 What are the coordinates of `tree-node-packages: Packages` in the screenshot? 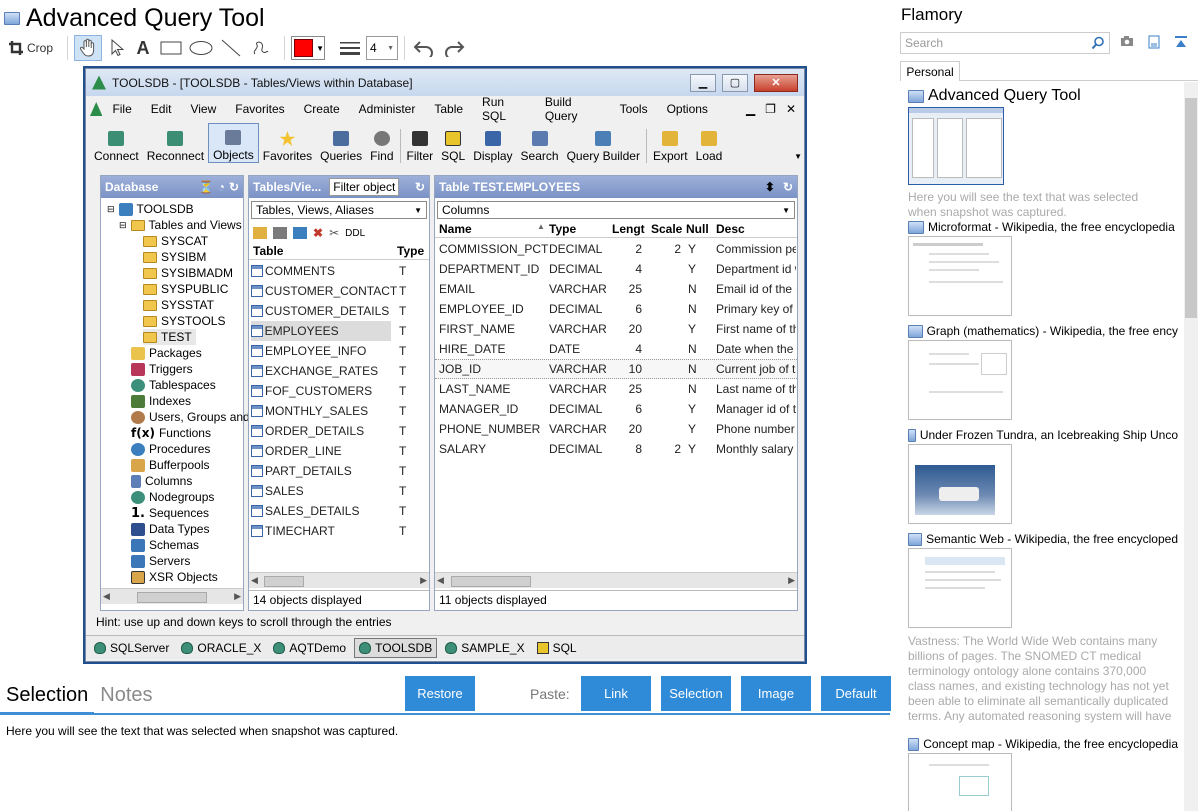 It's located at (166, 353).